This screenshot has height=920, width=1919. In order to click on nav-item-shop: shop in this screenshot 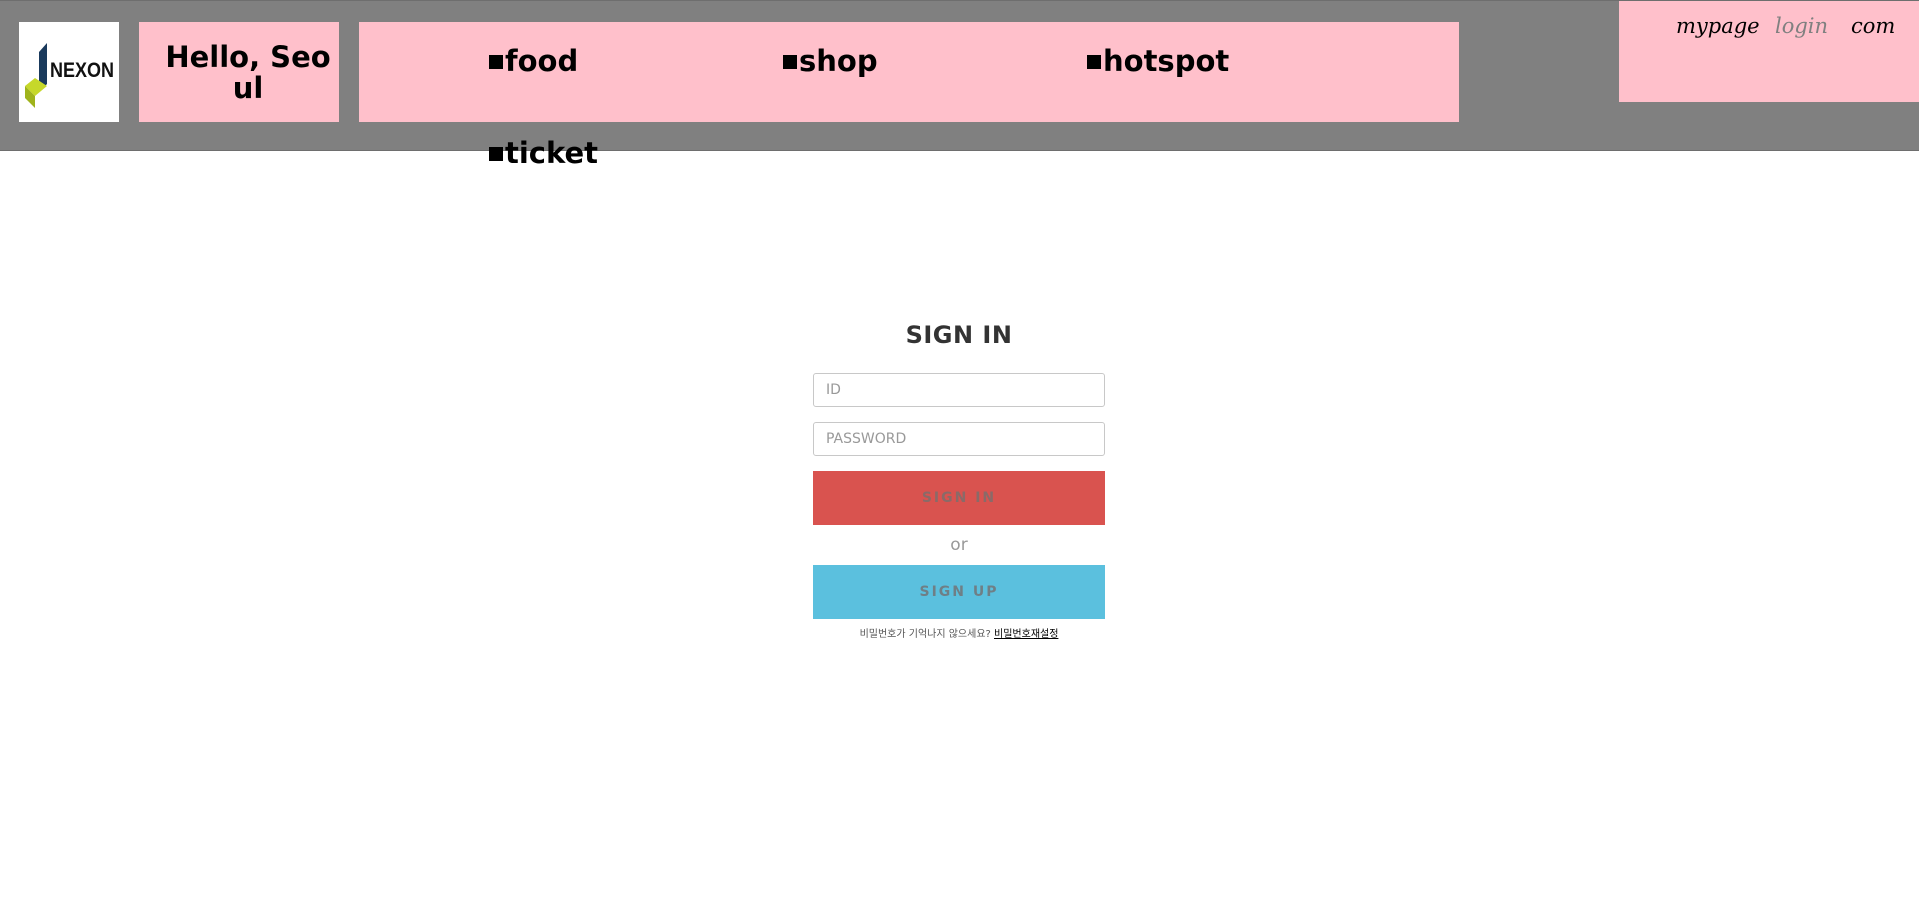, I will do `click(830, 61)`.